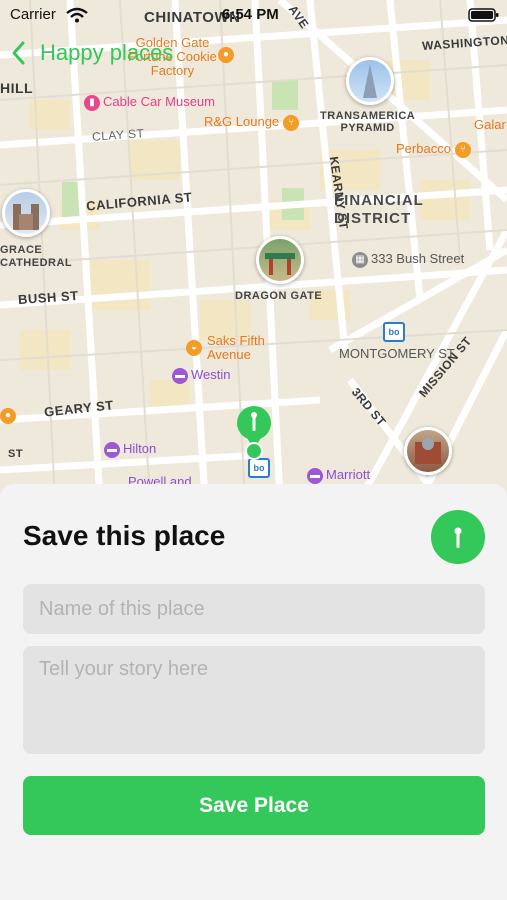 This screenshot has width=507, height=900. I want to click on poi-westin: ▬ Westin, so click(201, 375).